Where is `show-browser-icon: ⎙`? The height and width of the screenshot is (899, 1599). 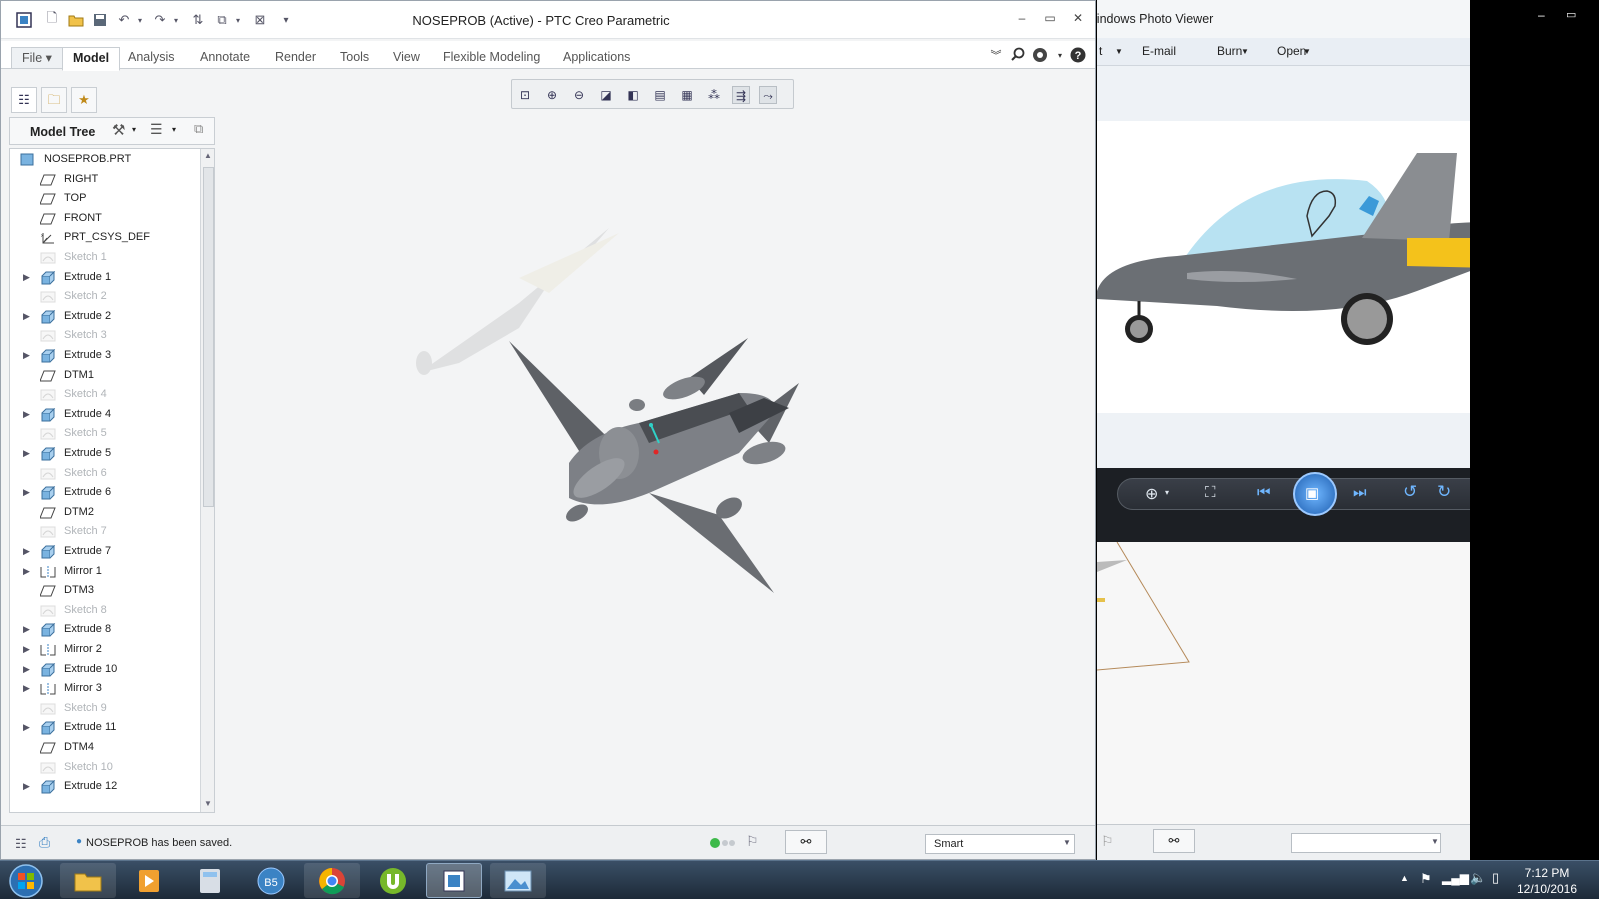
show-browser-icon: ⎙ is located at coordinates (44, 842).